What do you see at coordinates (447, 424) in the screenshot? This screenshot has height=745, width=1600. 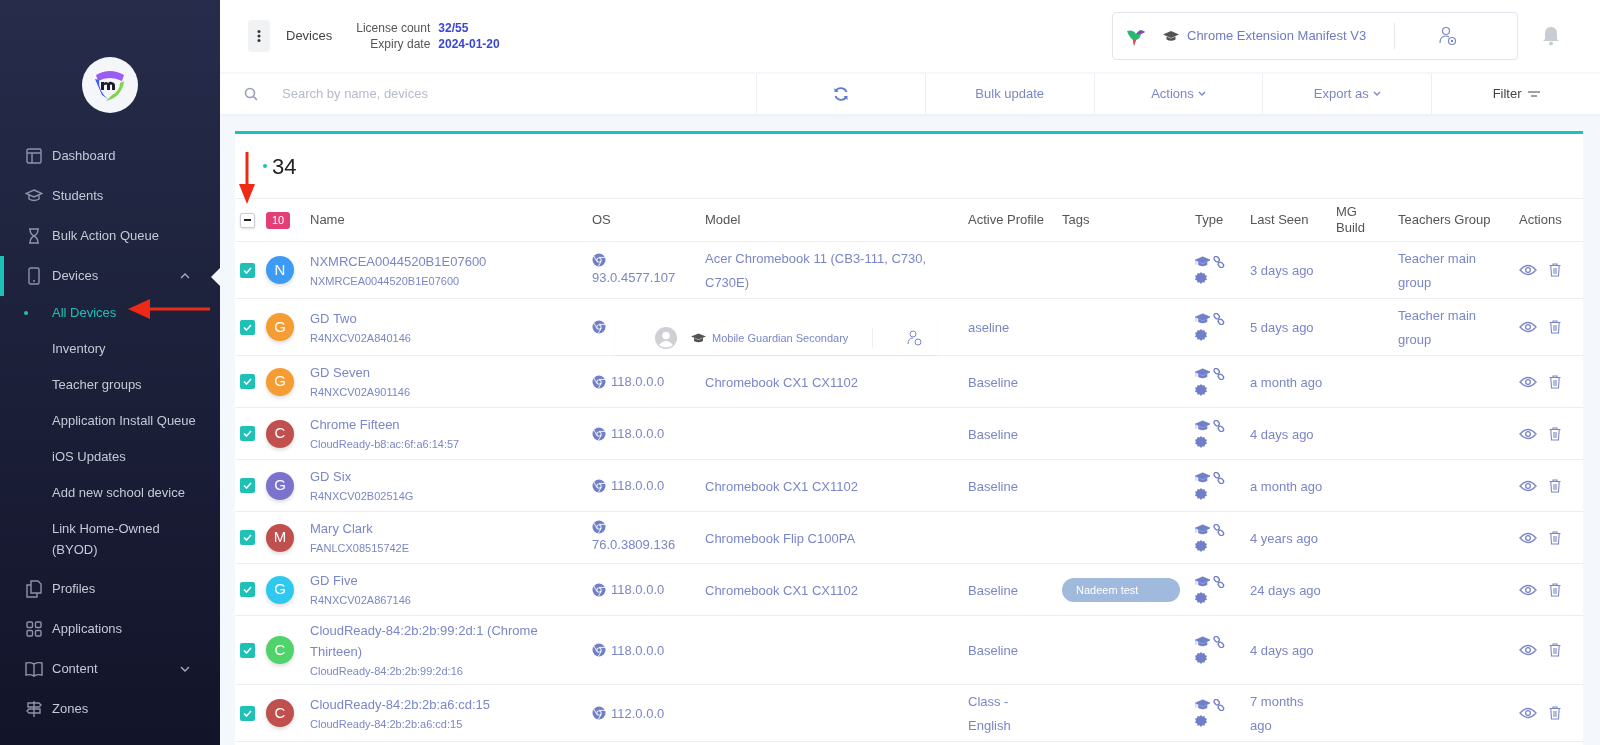 I see `device-name: Chrome Fifteen` at bounding box center [447, 424].